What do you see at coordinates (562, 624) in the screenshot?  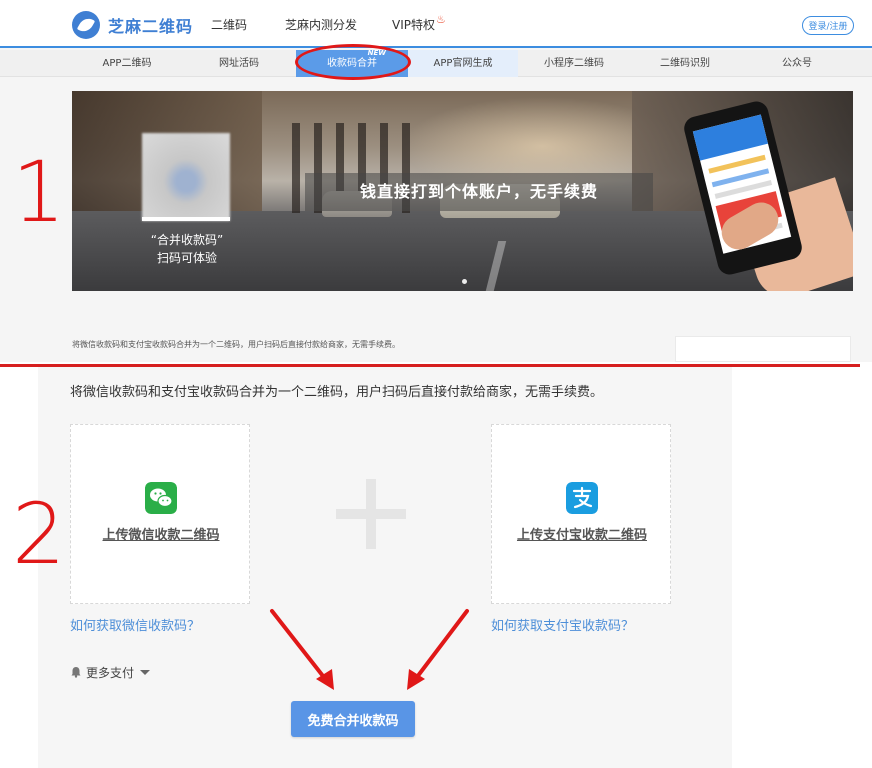 I see `alipay-help-link: 如何获取支付宝收款码？` at bounding box center [562, 624].